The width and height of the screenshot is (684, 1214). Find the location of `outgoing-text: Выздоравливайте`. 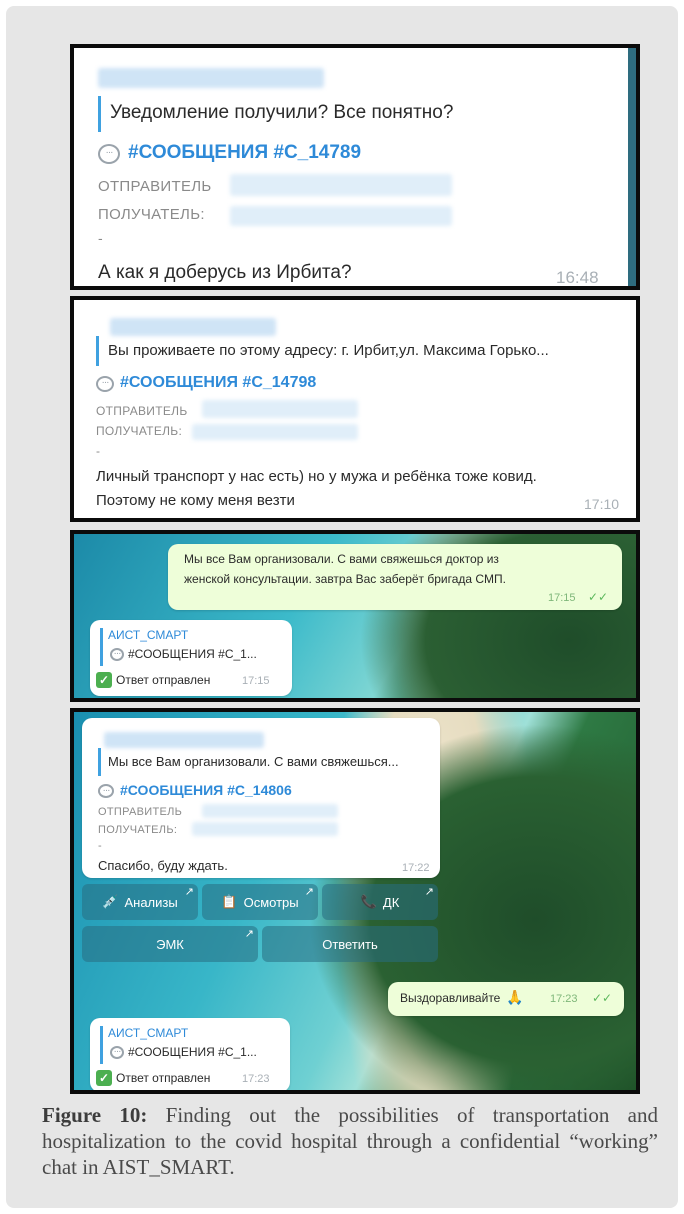

outgoing-text: Выздоравливайте is located at coordinates (450, 998).